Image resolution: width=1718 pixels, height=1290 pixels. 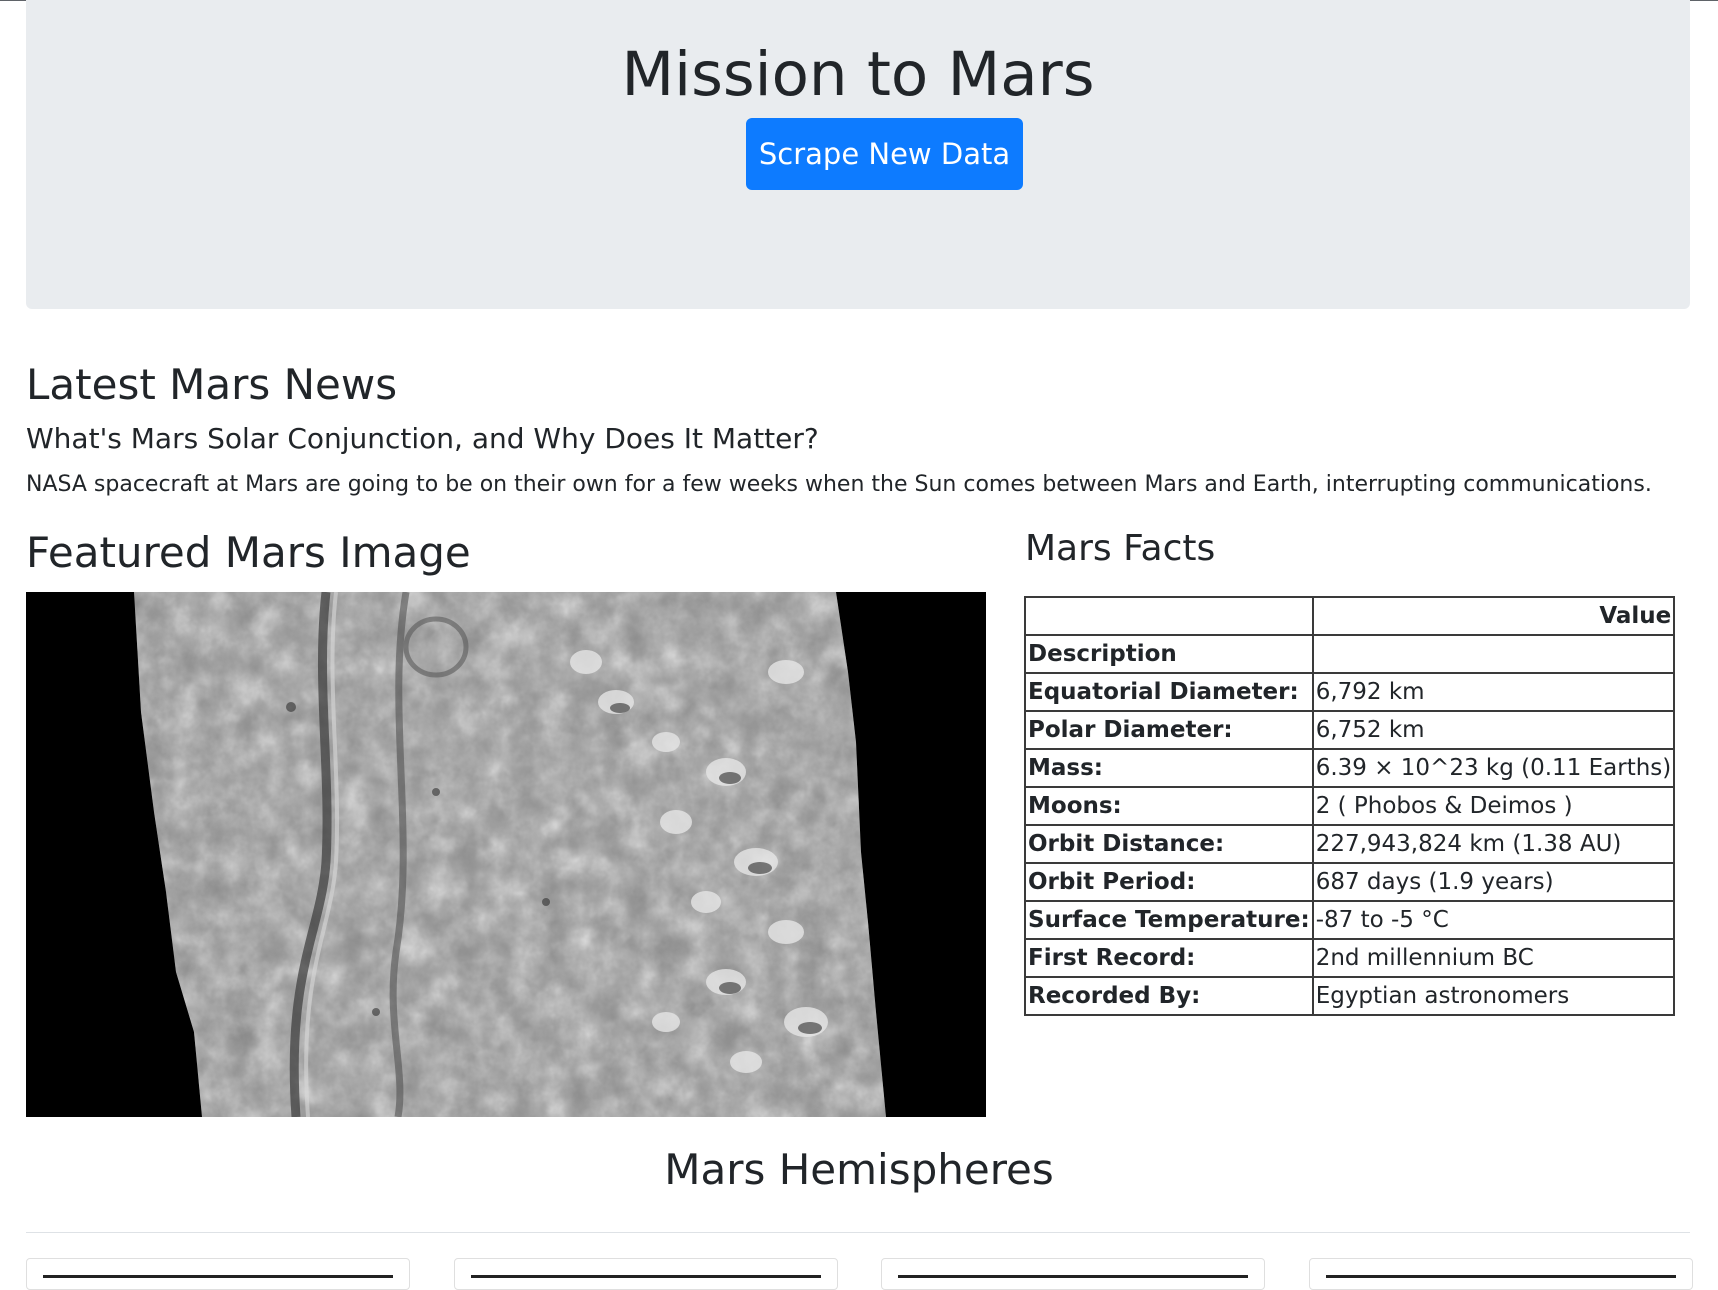 I want to click on fact-value: 687 days (1.9 years), so click(x=1493, y=882).